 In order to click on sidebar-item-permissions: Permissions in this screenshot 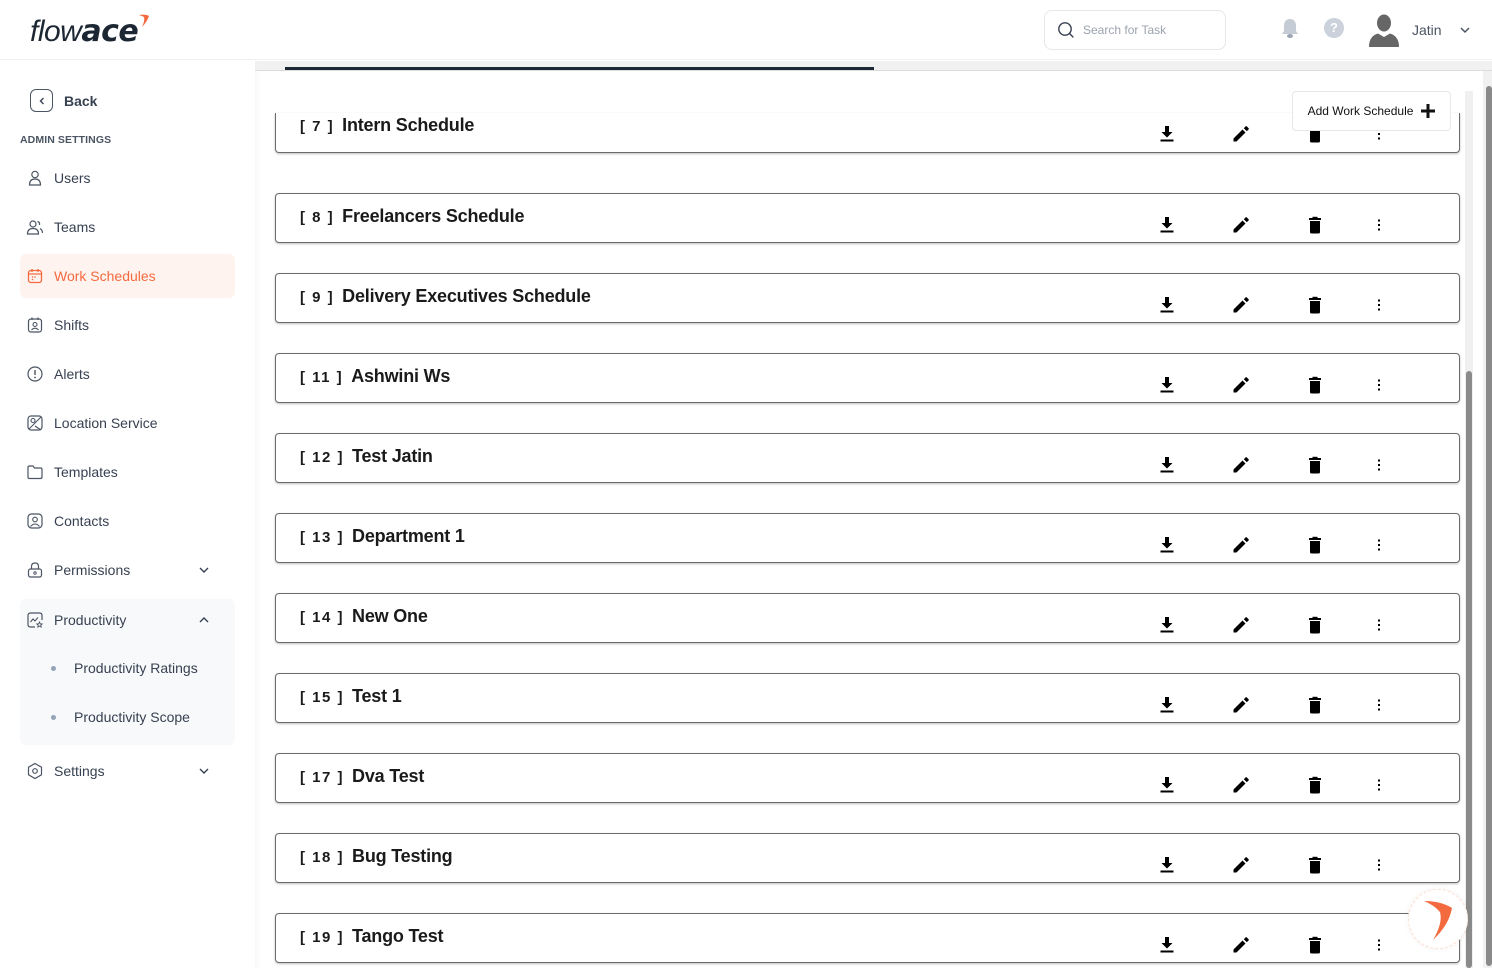, I will do `click(127, 570)`.